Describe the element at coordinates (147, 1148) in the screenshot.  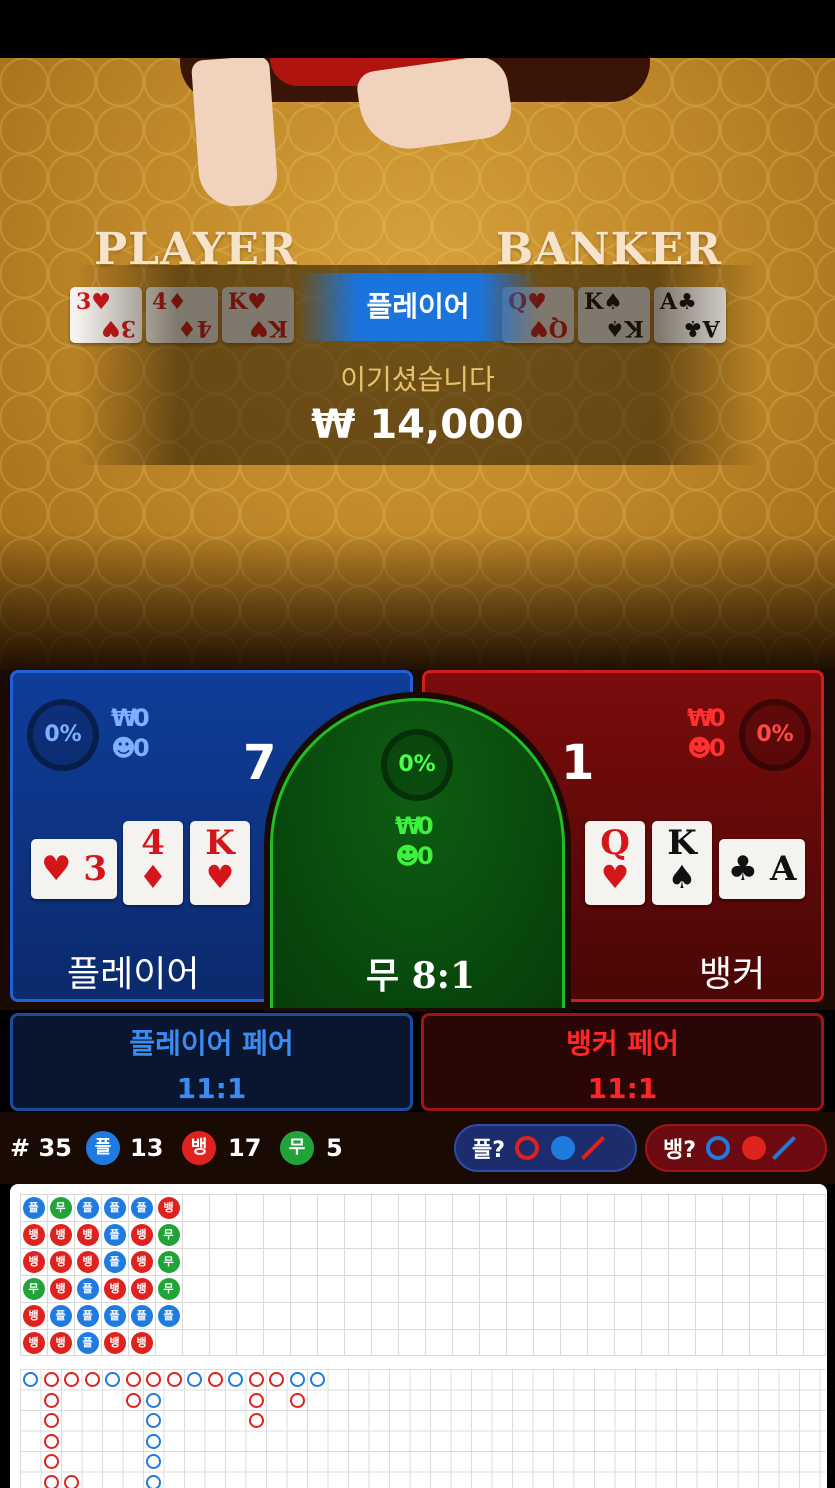
I see `player-win-count: 13` at that location.